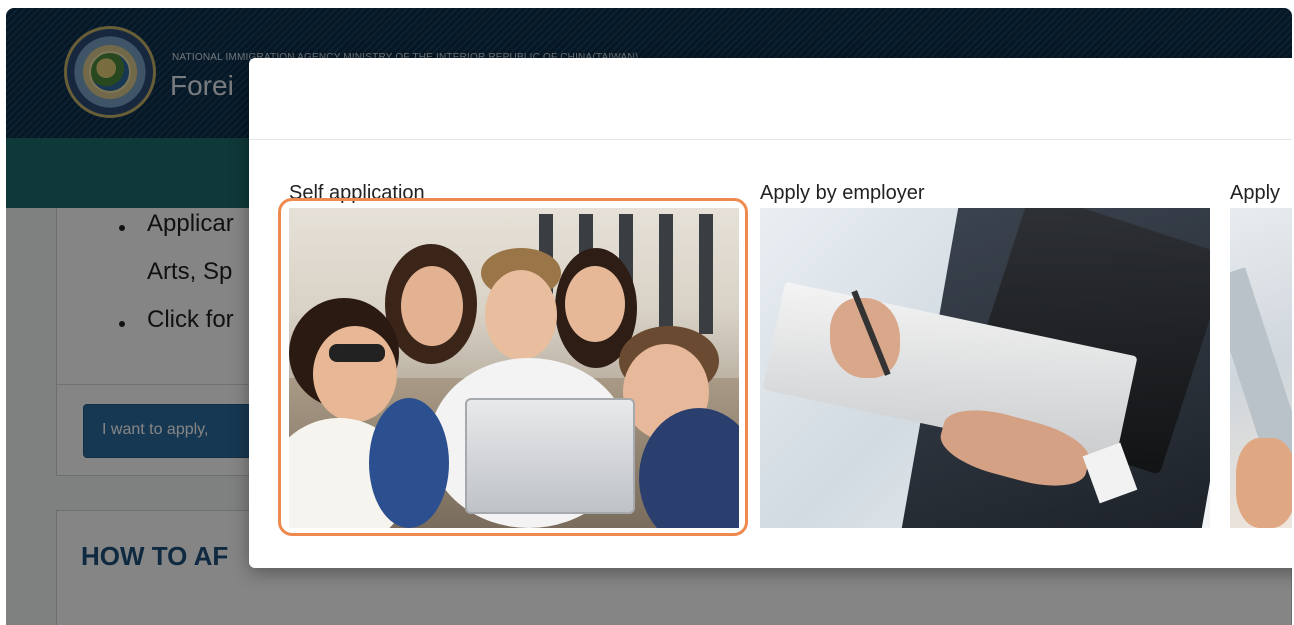 Image resolution: width=1294 pixels, height=625 pixels. I want to click on photo-object, so click(1264, 483).